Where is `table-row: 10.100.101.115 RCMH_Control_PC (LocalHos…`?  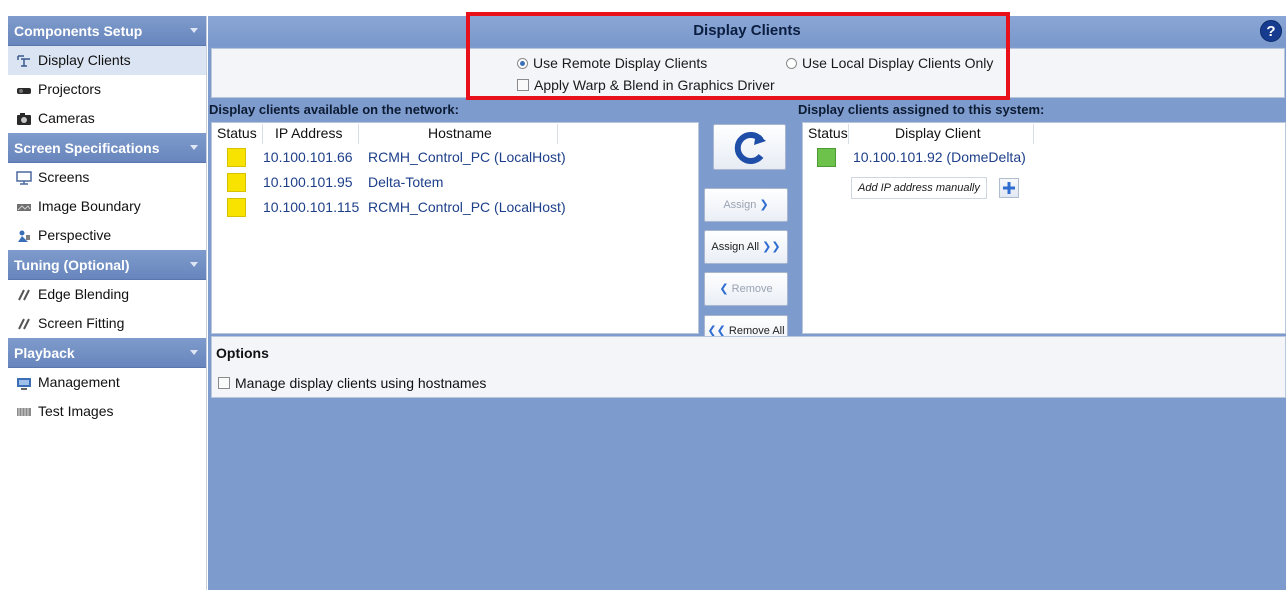
table-row: 10.100.101.115 RCMH_Control_PC (LocalHos… is located at coordinates (455, 209).